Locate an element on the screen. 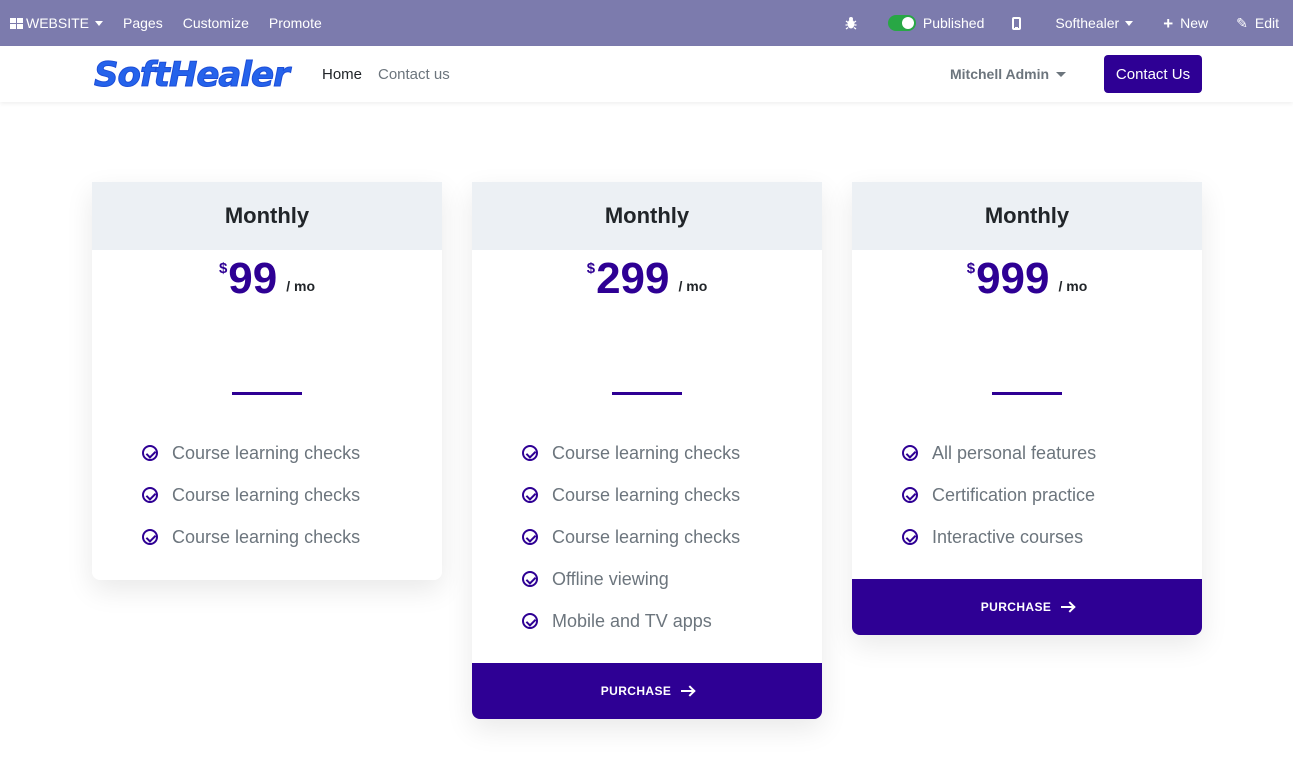 The image size is (1293, 764). debug-button is located at coordinates (856, 23).